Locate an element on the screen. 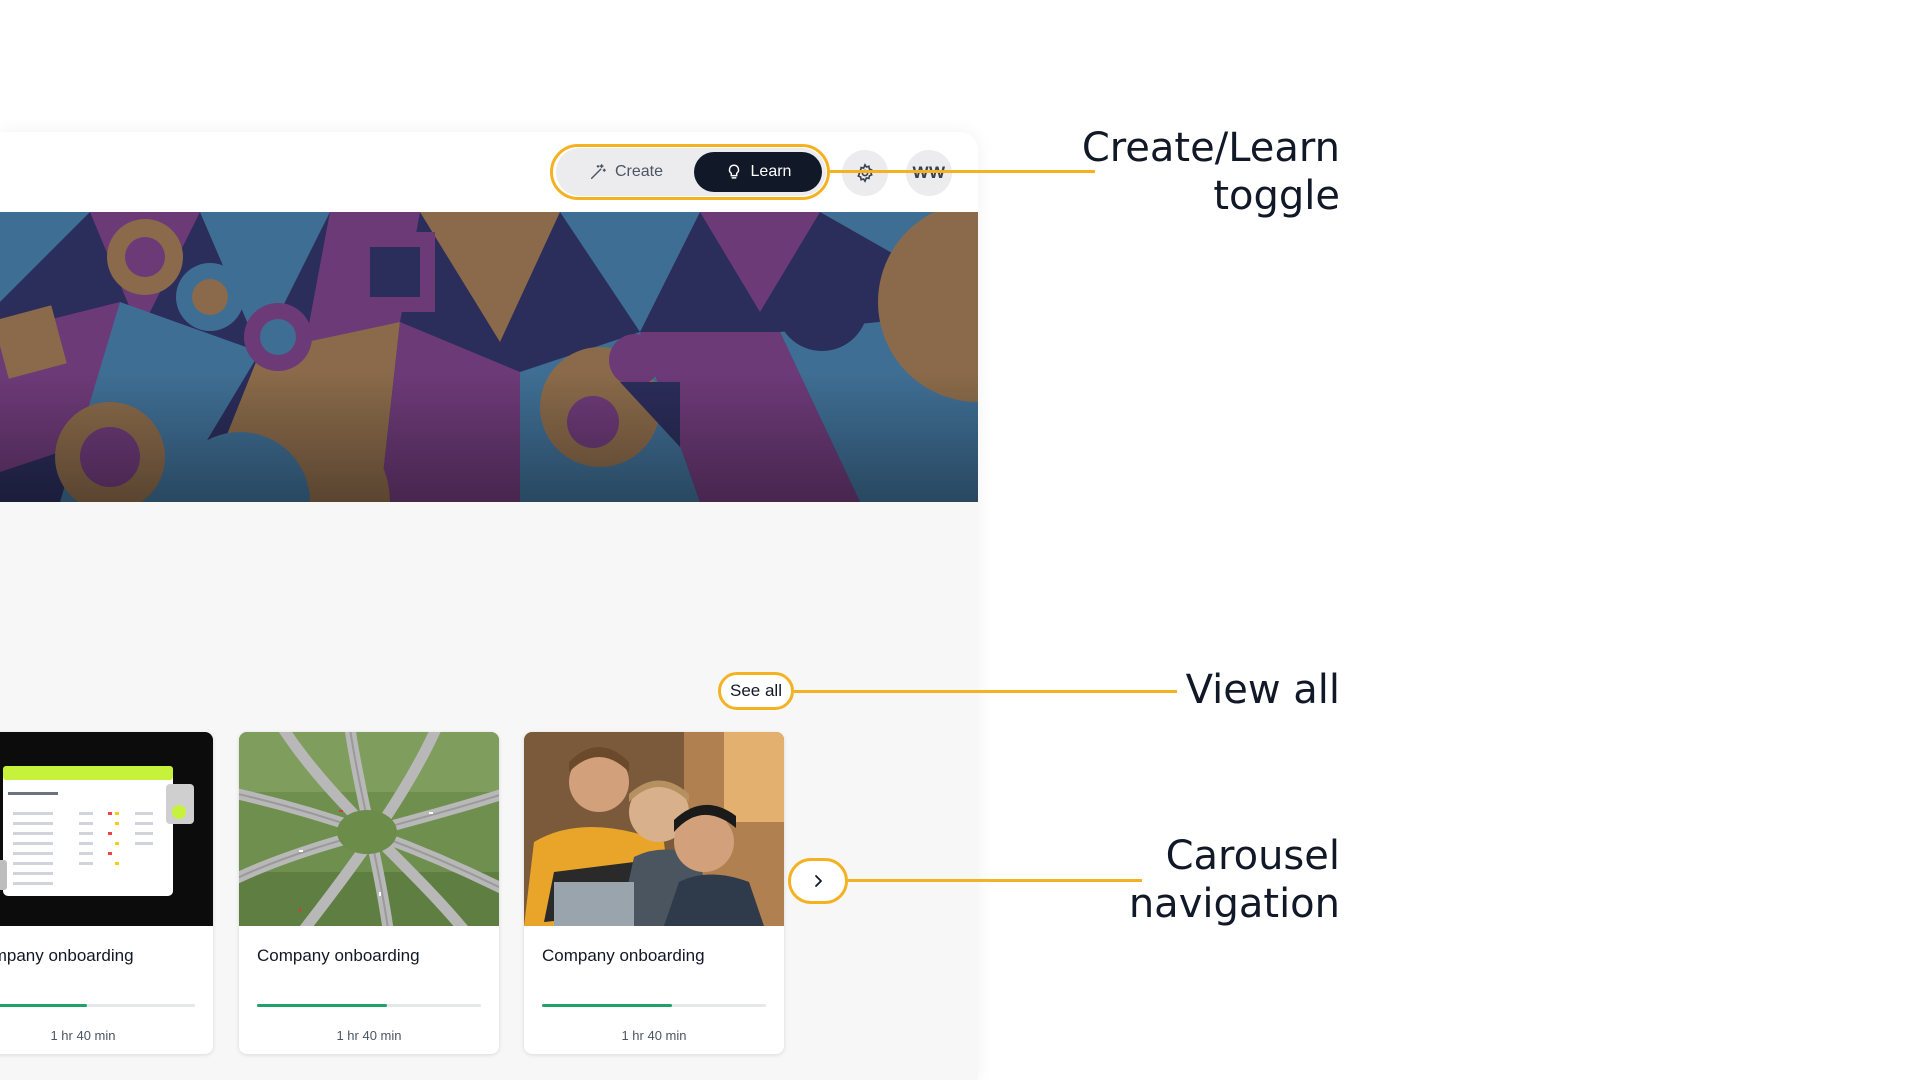 The image size is (1920, 1080). user-avatar: WW is located at coordinates (929, 173).